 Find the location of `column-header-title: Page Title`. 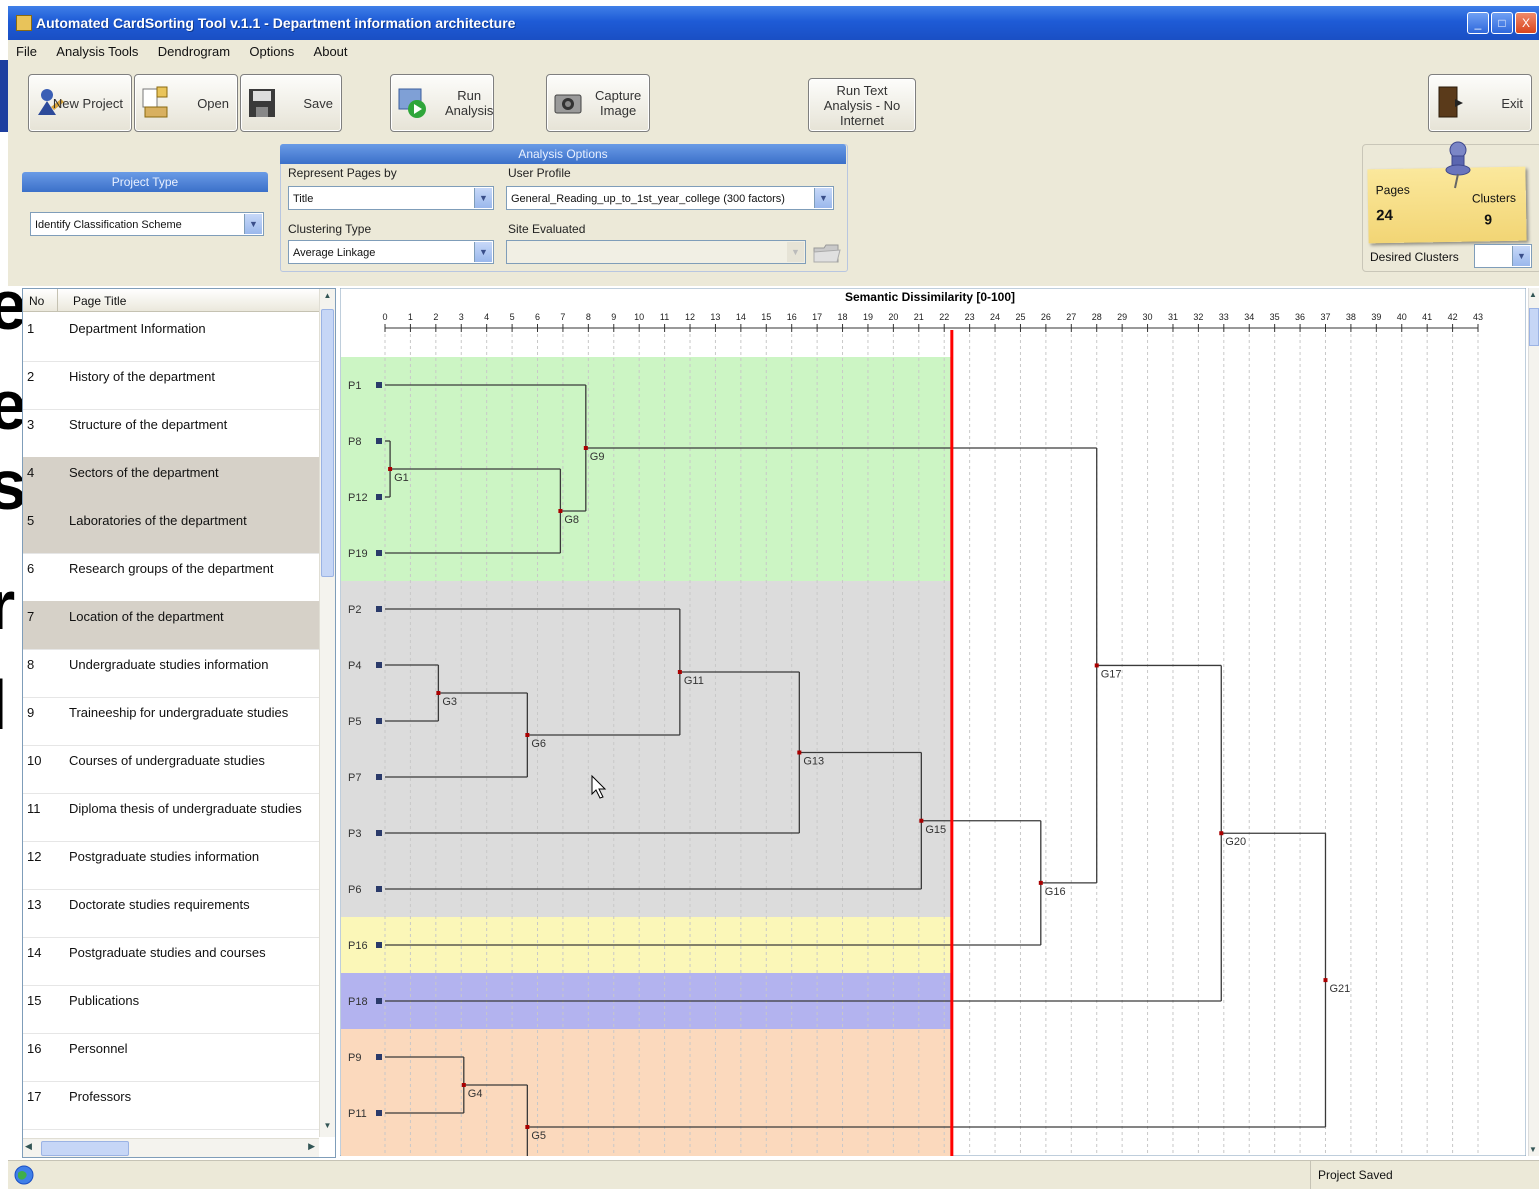

column-header-title: Page Title is located at coordinates (99, 301).